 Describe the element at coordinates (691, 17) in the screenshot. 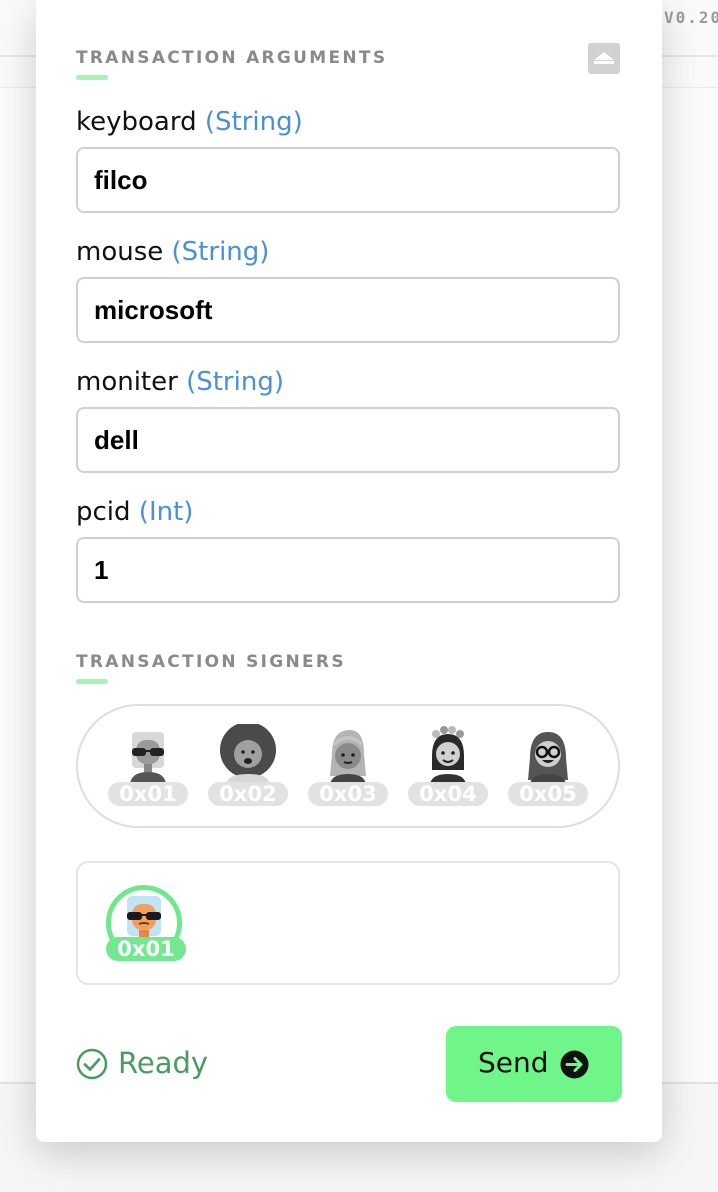

I see `version-label: V0.20` at that location.